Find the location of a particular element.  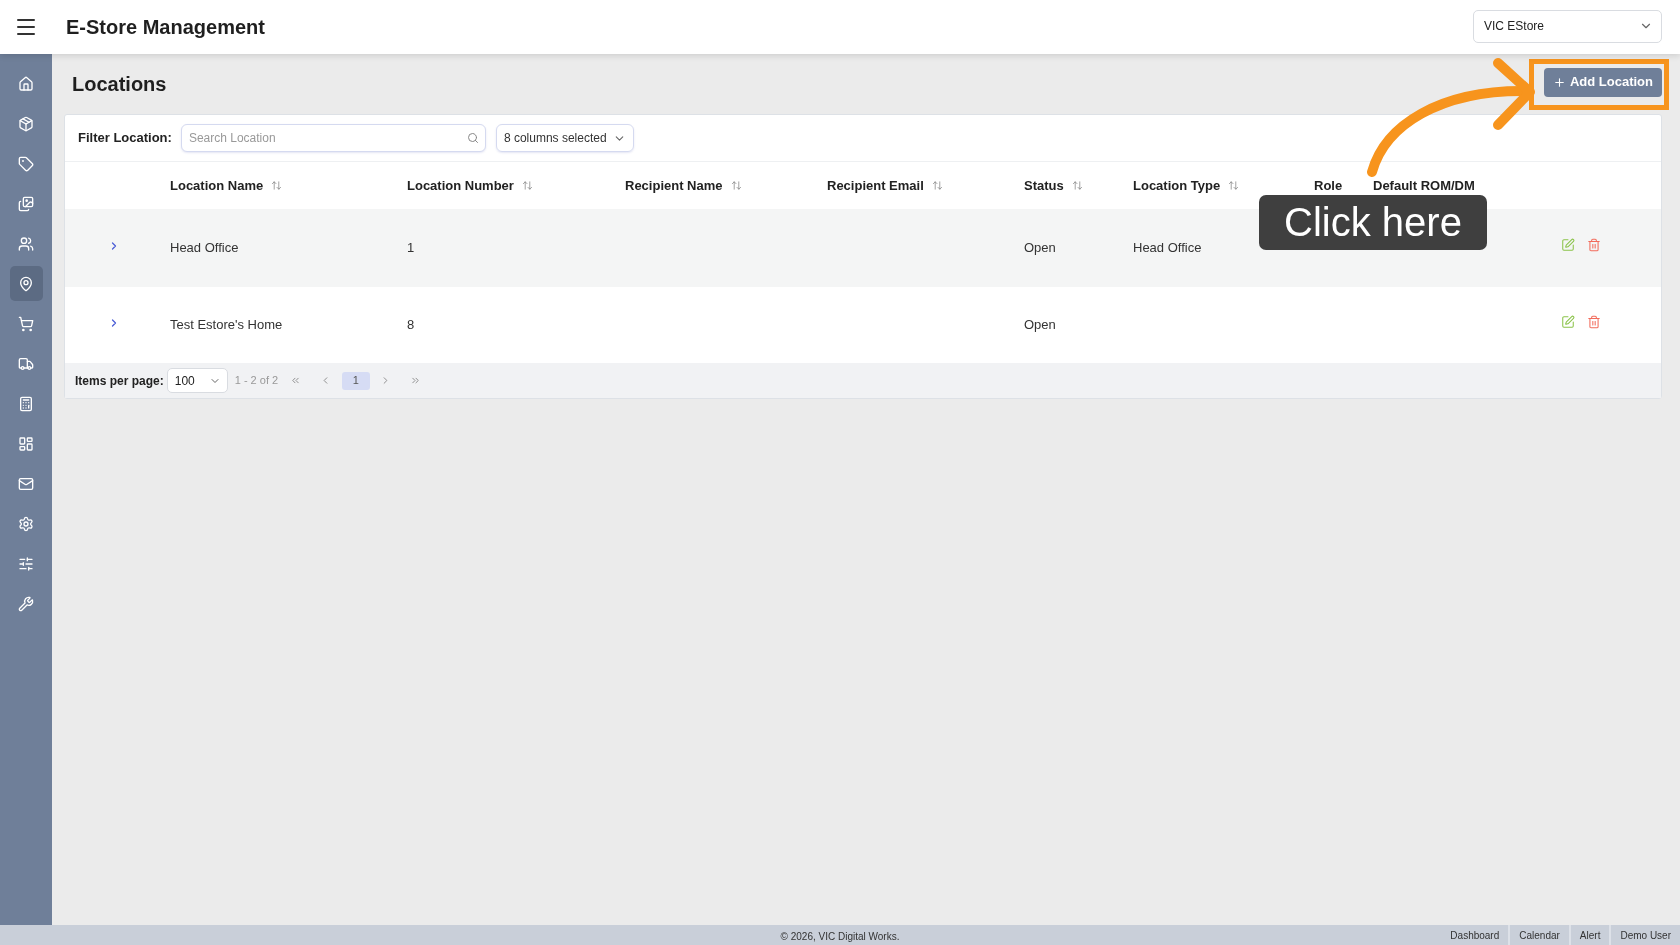

add-location-button: Add Location is located at coordinates (1602, 82).